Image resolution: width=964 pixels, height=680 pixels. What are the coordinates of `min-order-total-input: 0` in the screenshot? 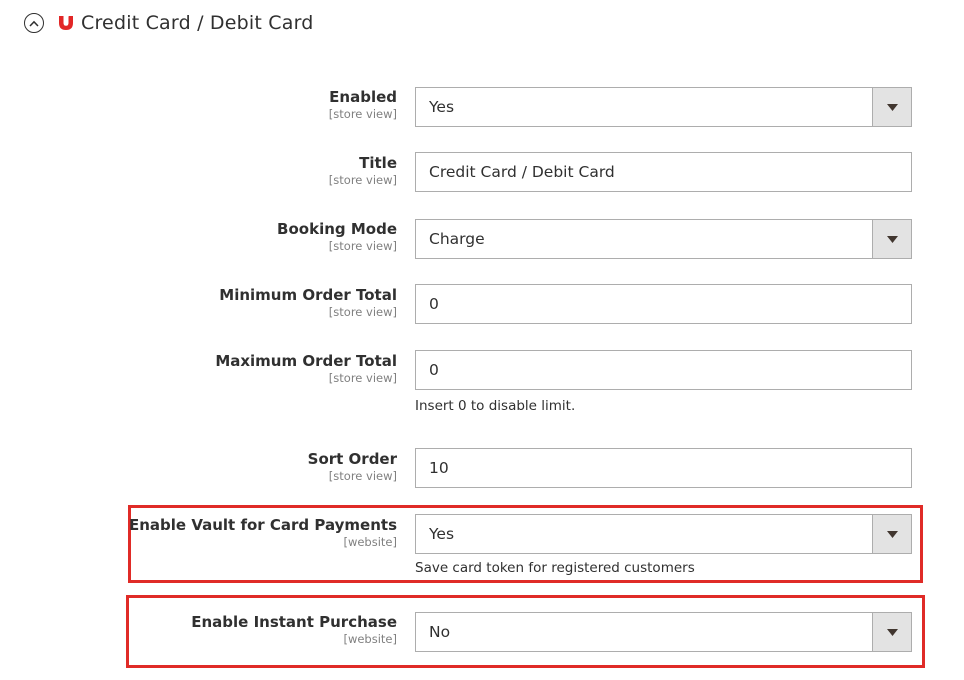 It's located at (663, 304).